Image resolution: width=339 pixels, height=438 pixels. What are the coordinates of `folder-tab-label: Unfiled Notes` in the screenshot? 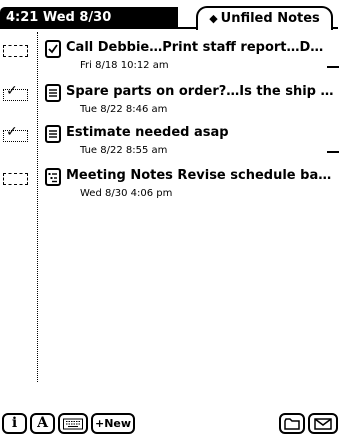 It's located at (270, 18).